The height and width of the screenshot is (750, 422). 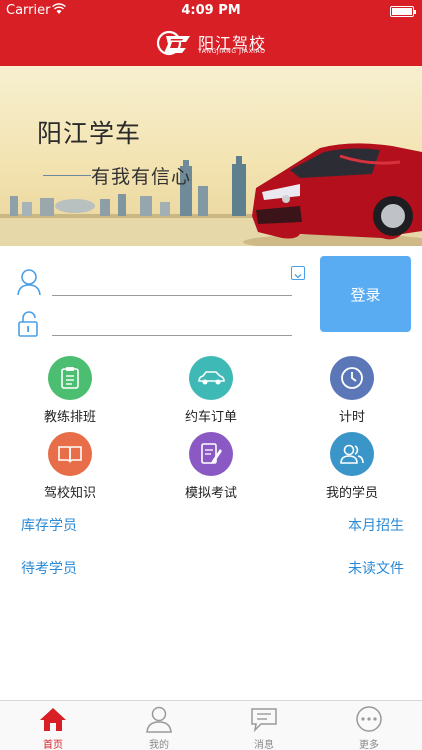 What do you see at coordinates (211, 553) in the screenshot?
I see `quick-links: 库存学员 本月招生 待考学员 未读文件` at bounding box center [211, 553].